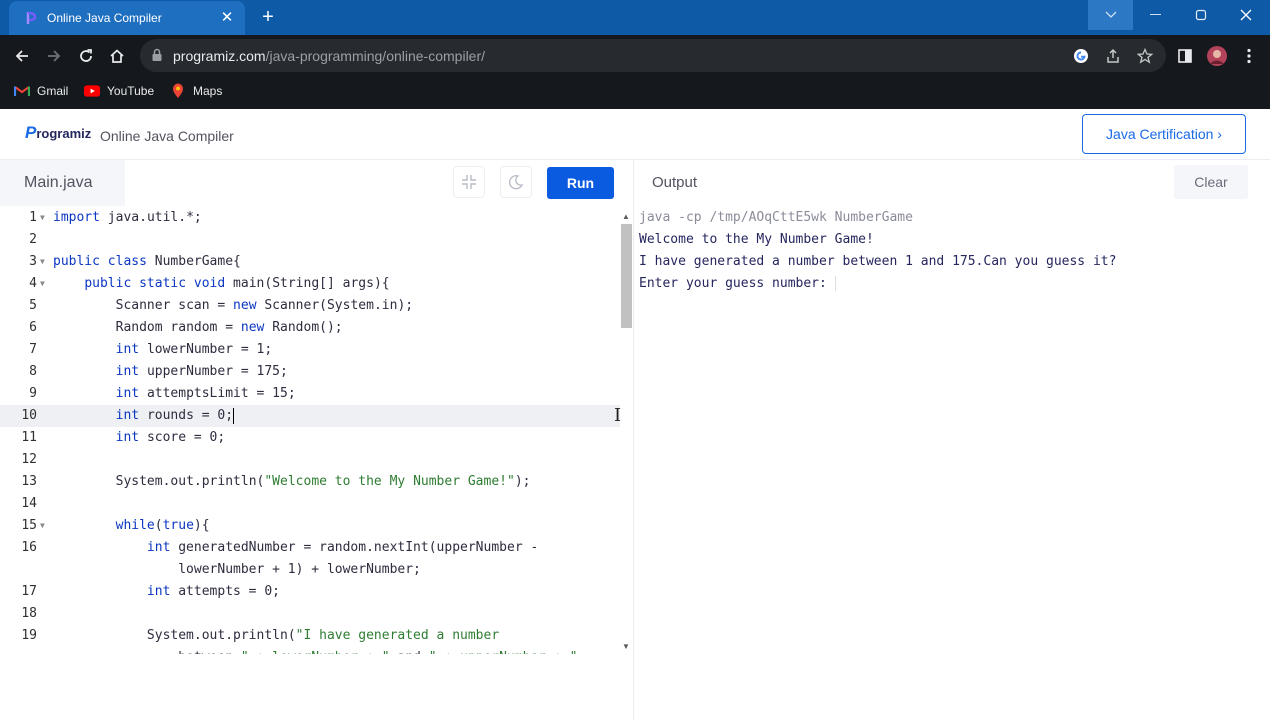  Describe the element at coordinates (310, 438) in the screenshot. I see `code-line: 11 int score = 0;` at that location.